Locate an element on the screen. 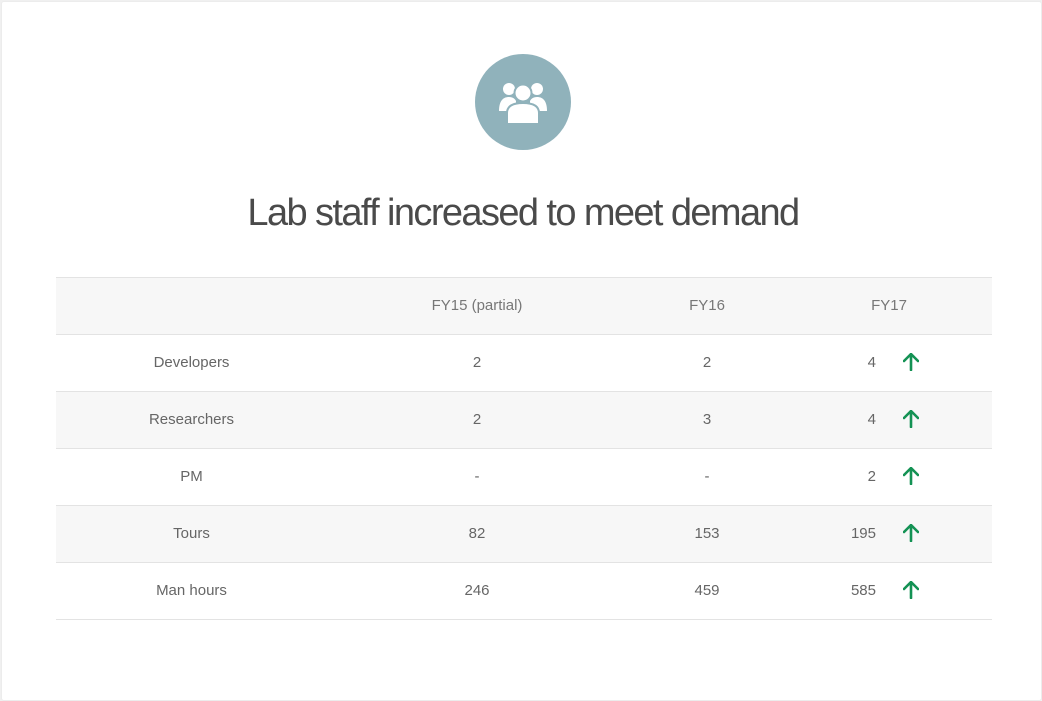 Image resolution: width=1042 pixels, height=701 pixels. row-label: Researchers is located at coordinates (191, 419).